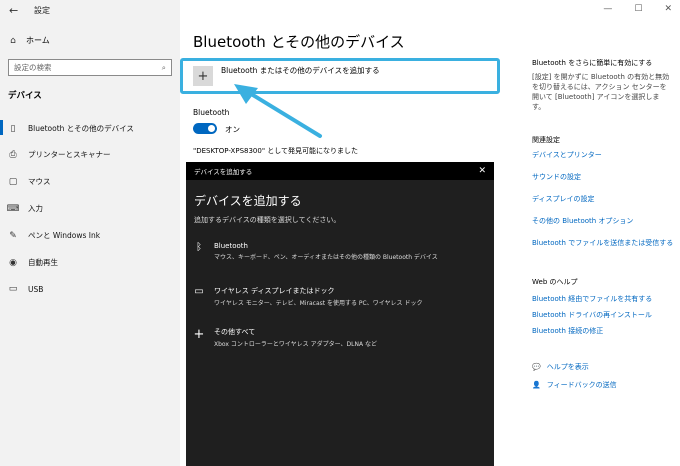 The image size is (680, 466). What do you see at coordinates (563, 199) in the screenshot?
I see `link-display-settings: ディスプレイの設定` at bounding box center [563, 199].